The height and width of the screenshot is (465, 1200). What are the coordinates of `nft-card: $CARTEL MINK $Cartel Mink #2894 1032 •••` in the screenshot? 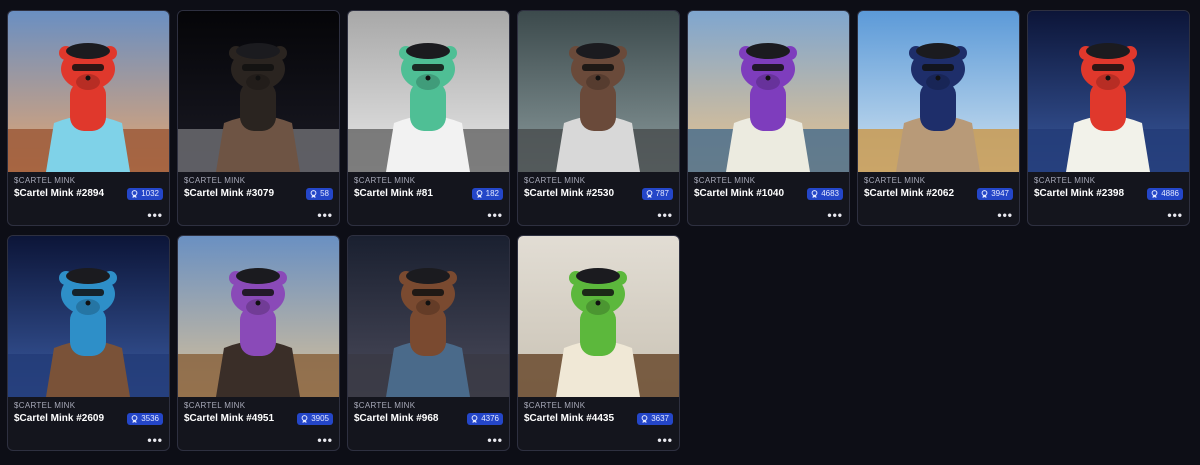 It's located at (88, 118).